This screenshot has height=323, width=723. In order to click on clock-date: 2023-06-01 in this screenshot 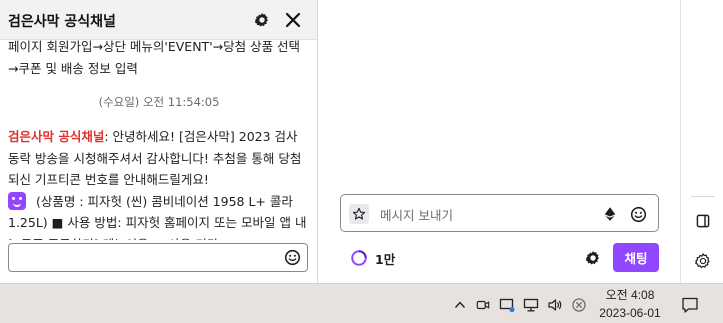, I will do `click(630, 313)`.